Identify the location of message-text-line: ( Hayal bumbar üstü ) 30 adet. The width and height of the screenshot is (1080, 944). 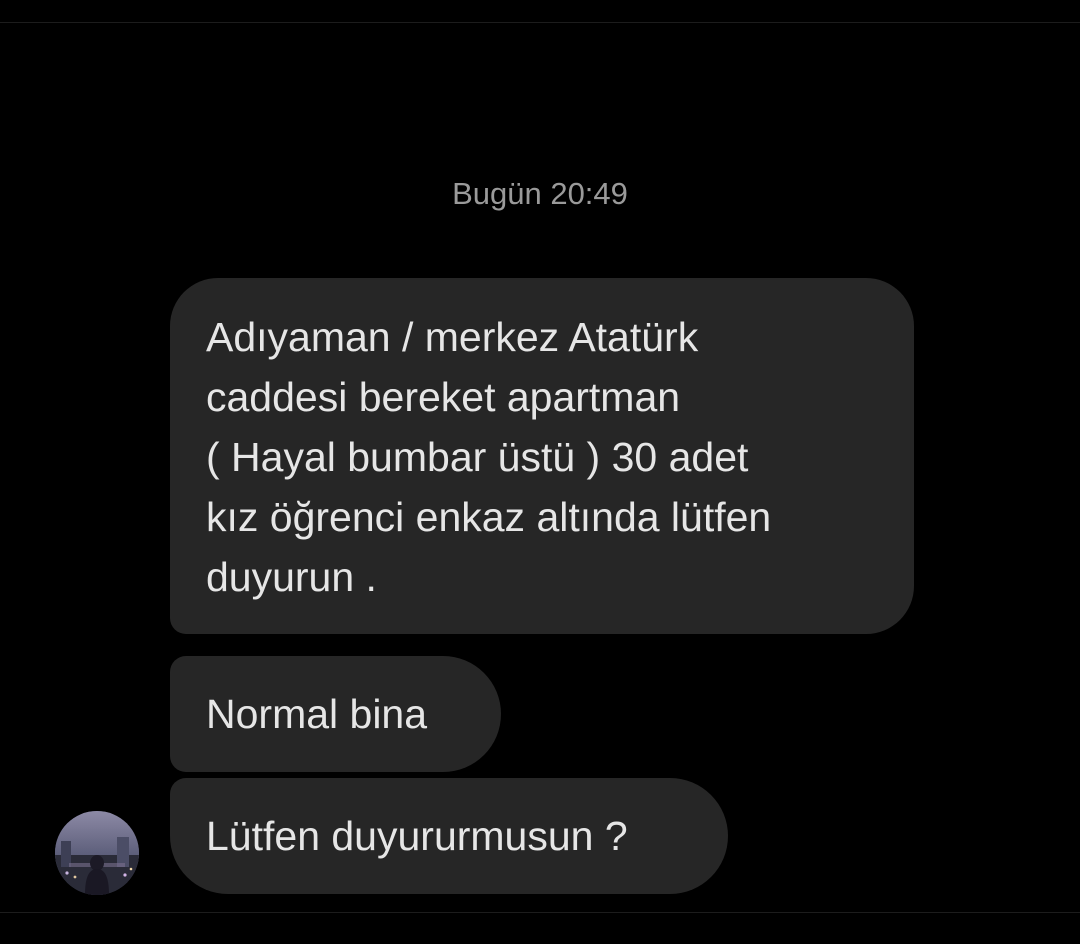
(477, 457).